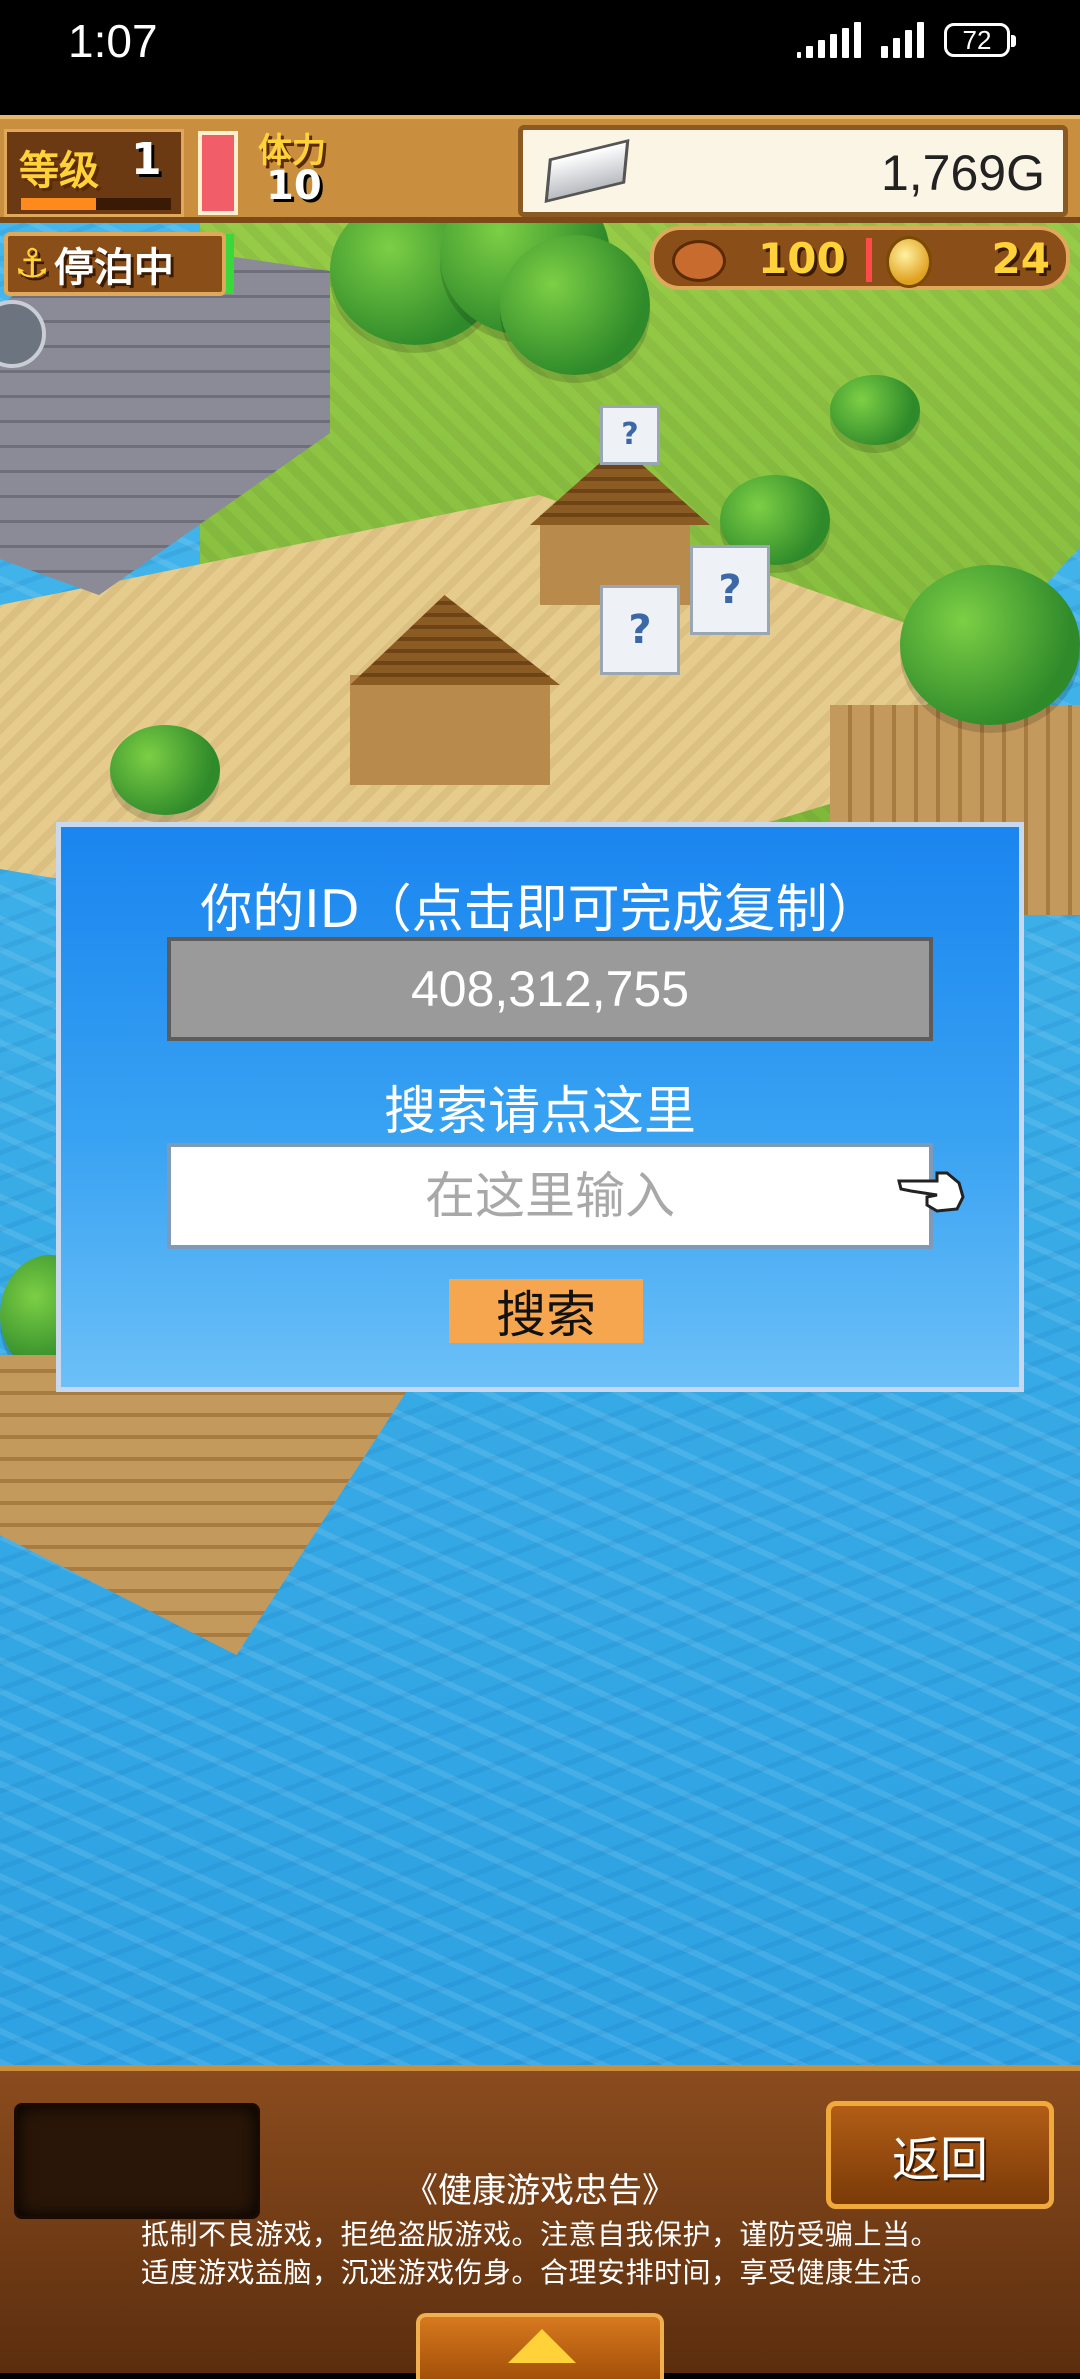 The height and width of the screenshot is (2379, 1080). I want to click on stamina-gauge, so click(218, 173).